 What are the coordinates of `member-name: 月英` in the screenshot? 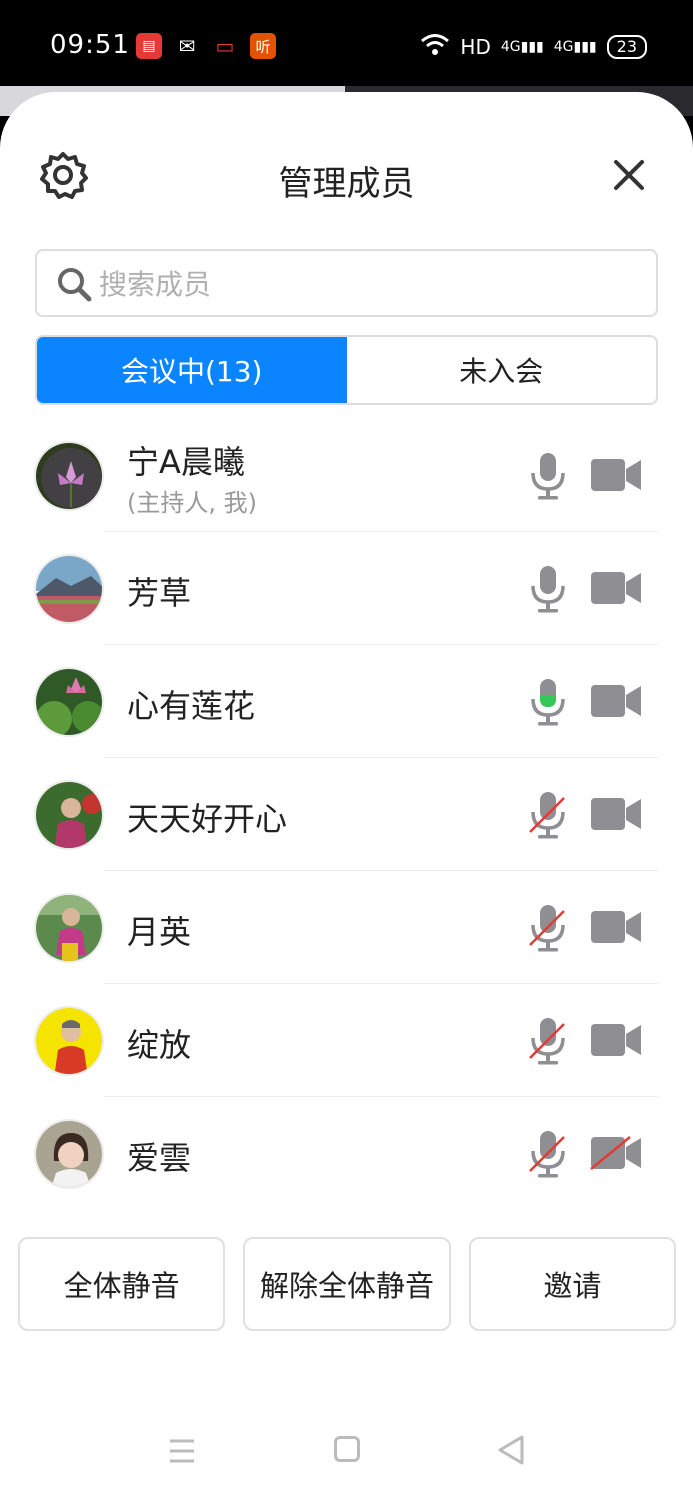 It's located at (159, 932).